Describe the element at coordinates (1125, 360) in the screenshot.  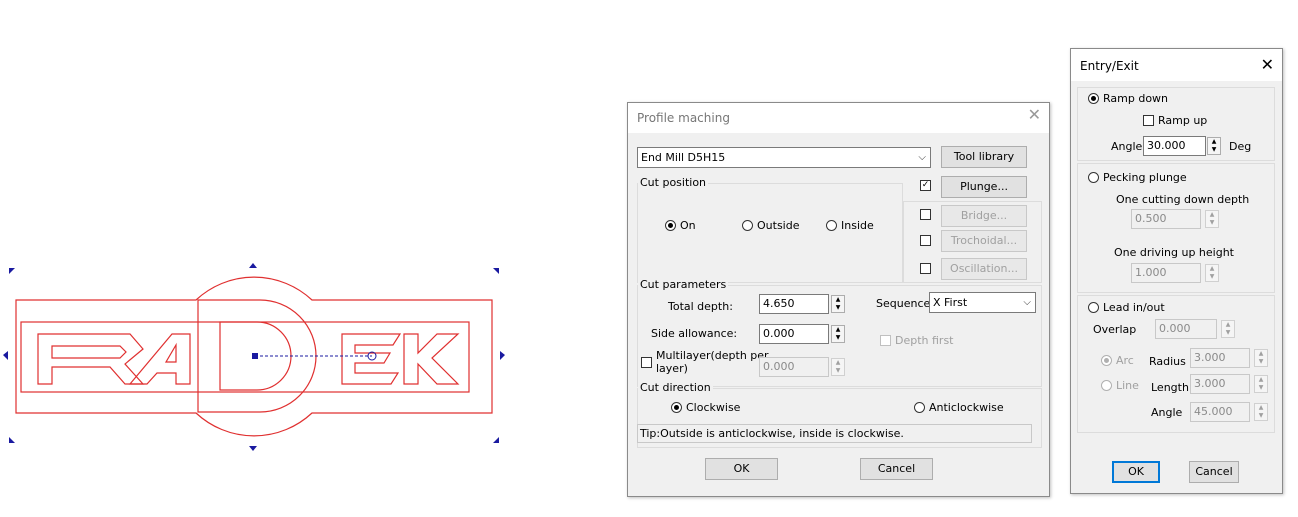
I see `arc-label: Arc` at that location.